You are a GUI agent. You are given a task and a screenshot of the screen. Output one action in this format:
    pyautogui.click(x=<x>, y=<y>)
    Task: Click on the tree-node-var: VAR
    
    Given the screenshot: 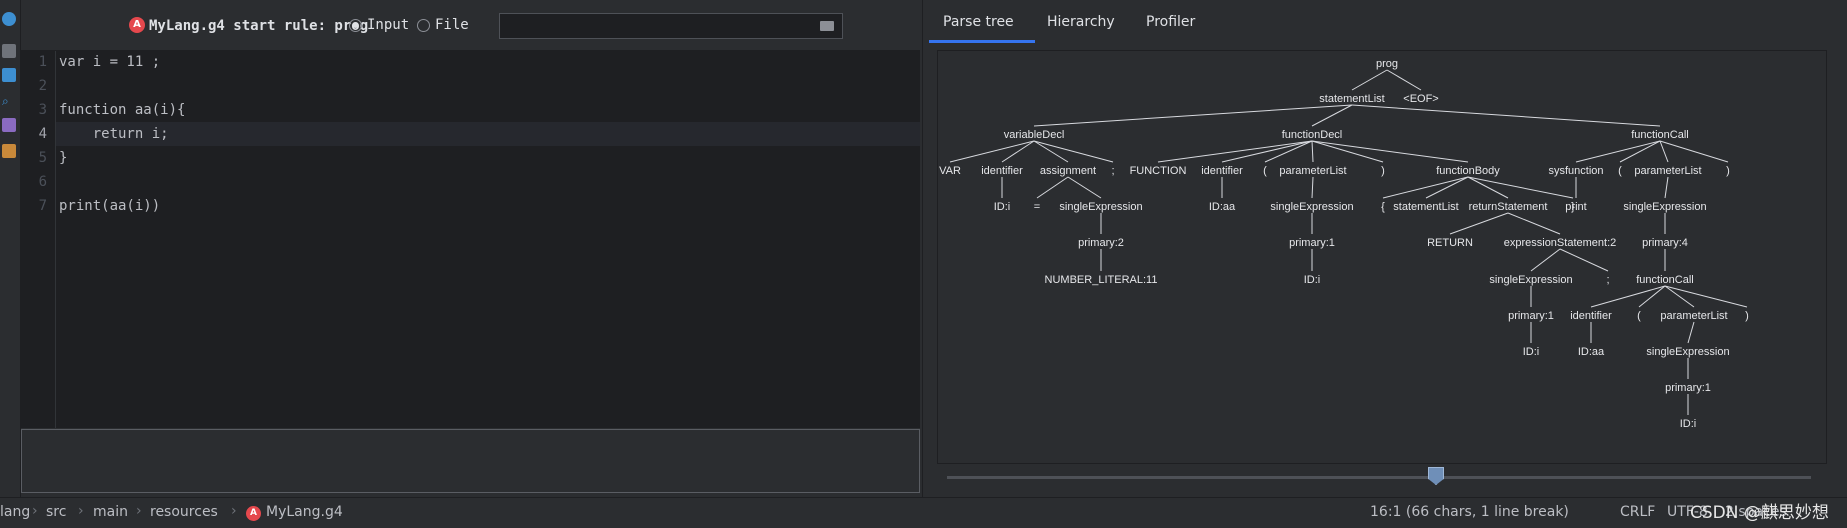 What is the action you would take?
    pyautogui.click(x=950, y=171)
    